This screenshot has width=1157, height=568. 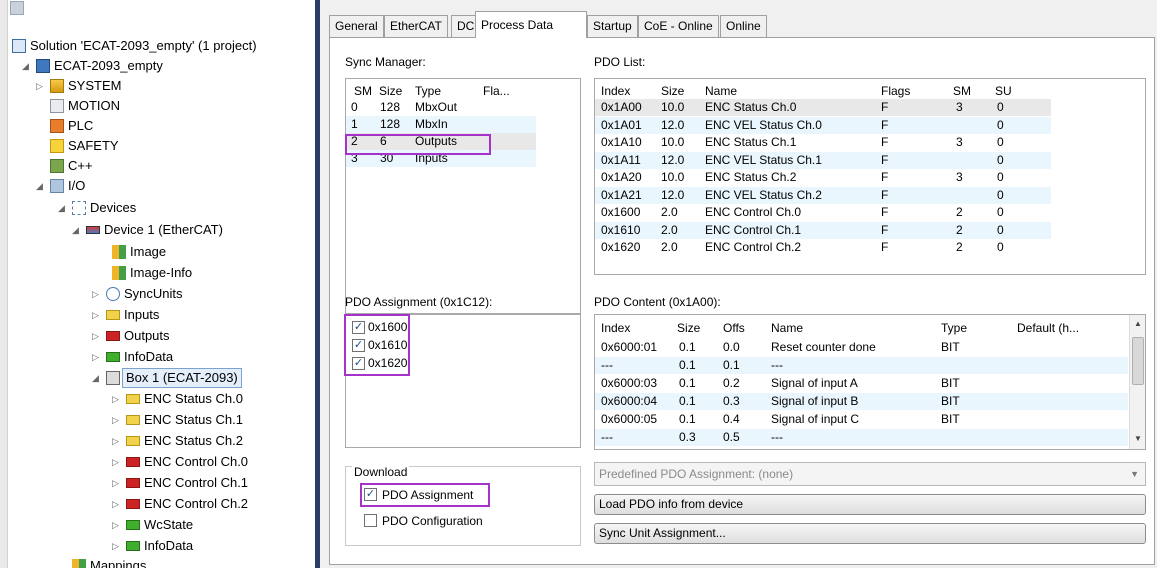 What do you see at coordinates (119, 273) in the screenshot?
I see `image-info-icon` at bounding box center [119, 273].